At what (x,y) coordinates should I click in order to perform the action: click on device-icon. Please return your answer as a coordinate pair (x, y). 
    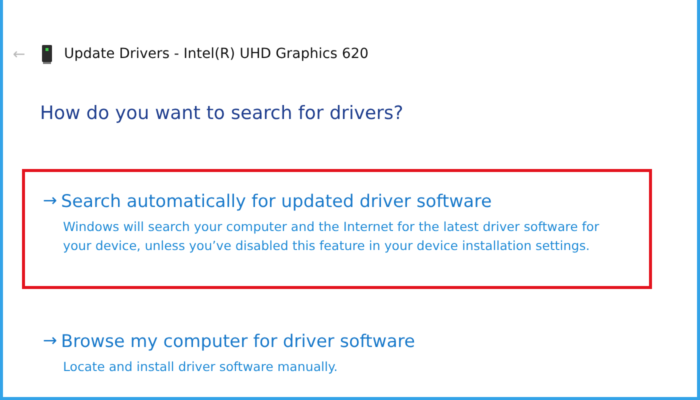
    Looking at the image, I should click on (47, 54).